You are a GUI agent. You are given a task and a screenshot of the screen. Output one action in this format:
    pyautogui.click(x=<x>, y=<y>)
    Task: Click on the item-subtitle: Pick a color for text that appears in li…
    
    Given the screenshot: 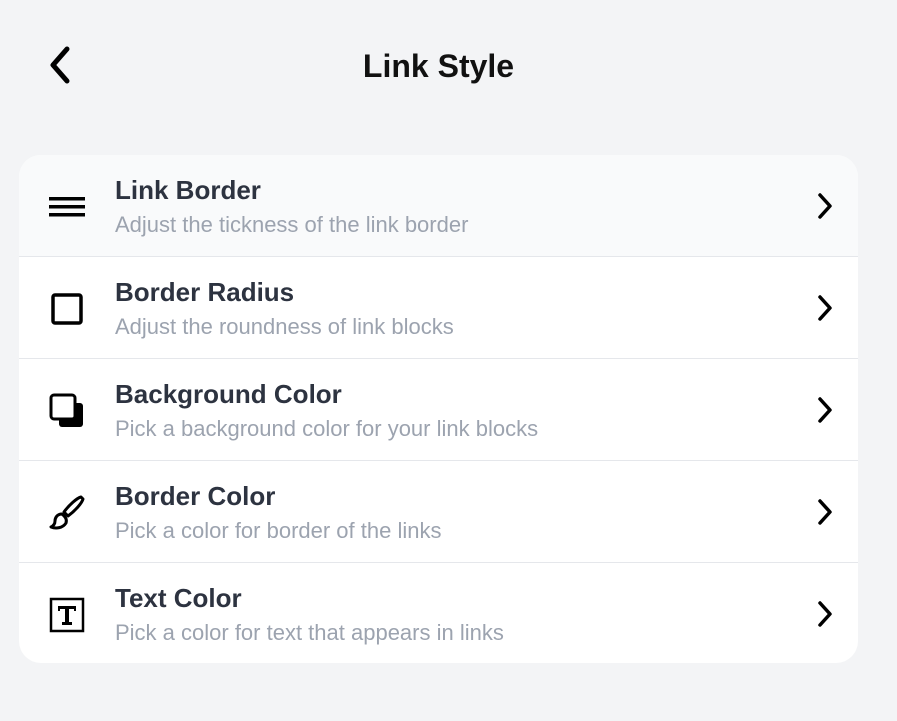 What is the action you would take?
    pyautogui.click(x=309, y=632)
    